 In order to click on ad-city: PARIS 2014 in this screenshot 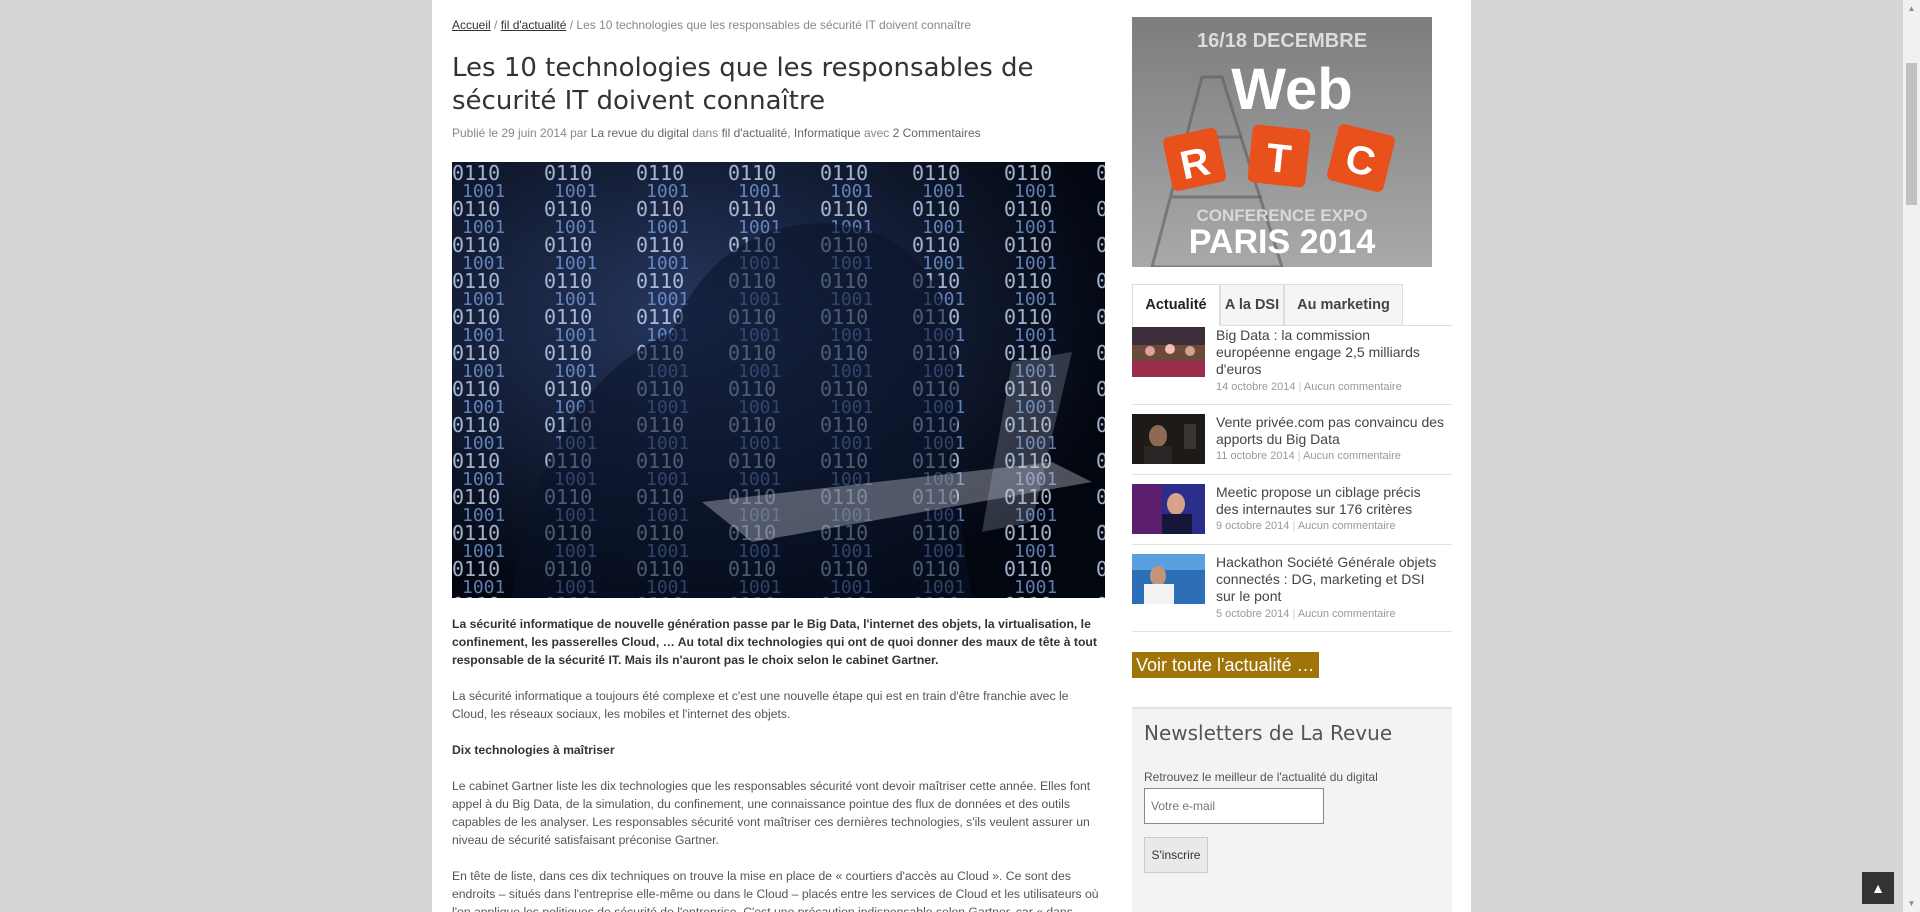, I will do `click(1282, 242)`.